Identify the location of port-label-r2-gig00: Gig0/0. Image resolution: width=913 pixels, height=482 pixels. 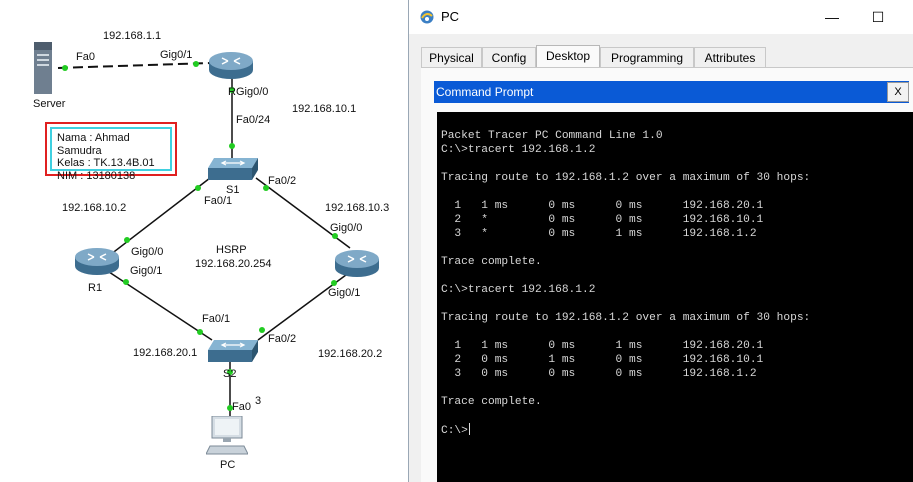
(346, 228).